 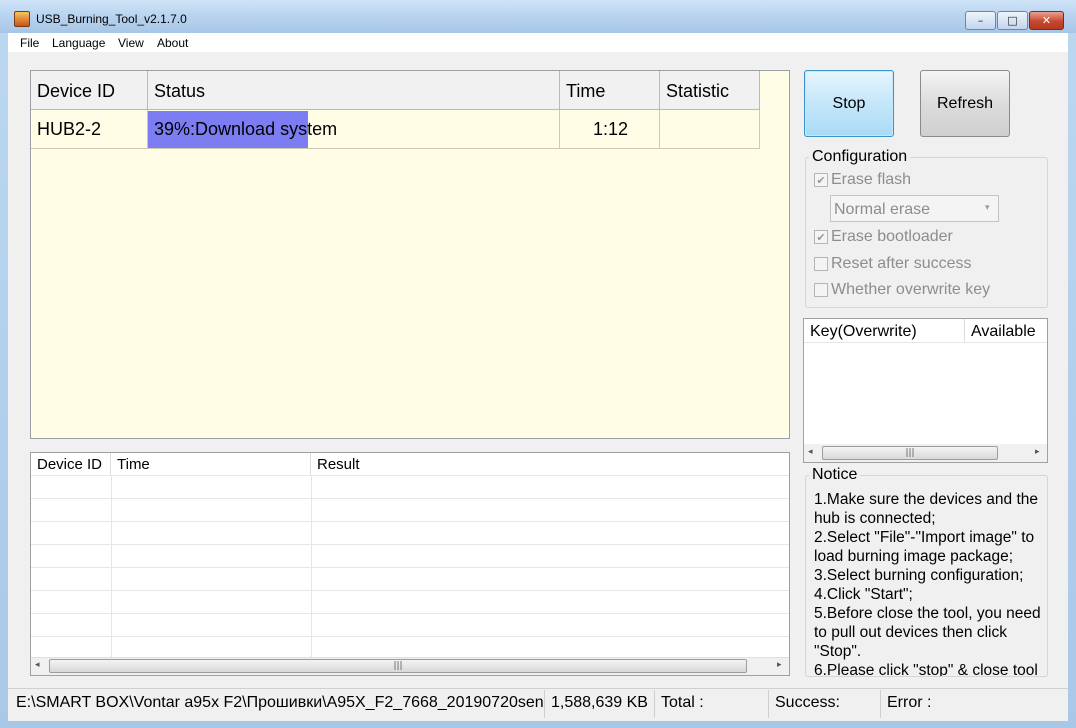 What do you see at coordinates (910, 290) in the screenshot?
I see `overwrite-key-label: Whether overwrite key` at bounding box center [910, 290].